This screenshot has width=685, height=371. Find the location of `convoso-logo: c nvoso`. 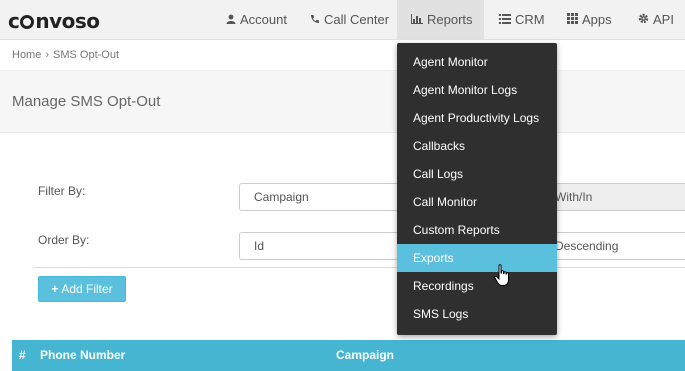

convoso-logo: c nvoso is located at coordinates (54, 21).